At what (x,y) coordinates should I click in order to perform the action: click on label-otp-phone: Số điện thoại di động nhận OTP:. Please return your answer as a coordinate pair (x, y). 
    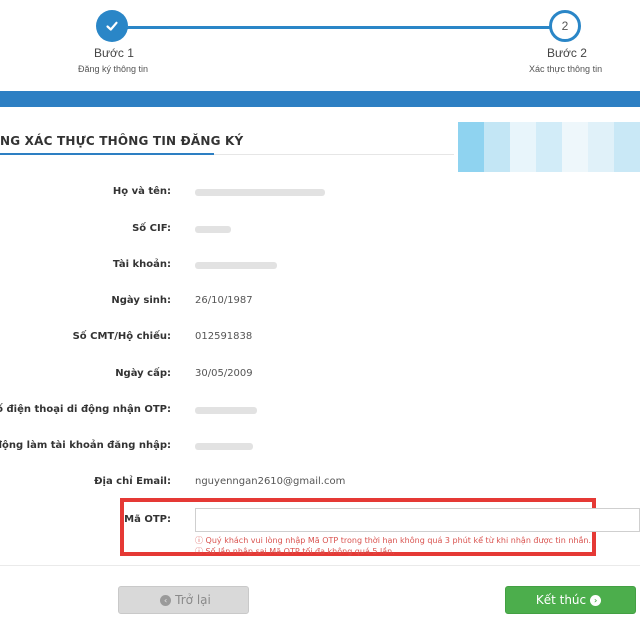
    Looking at the image, I should click on (85, 409).